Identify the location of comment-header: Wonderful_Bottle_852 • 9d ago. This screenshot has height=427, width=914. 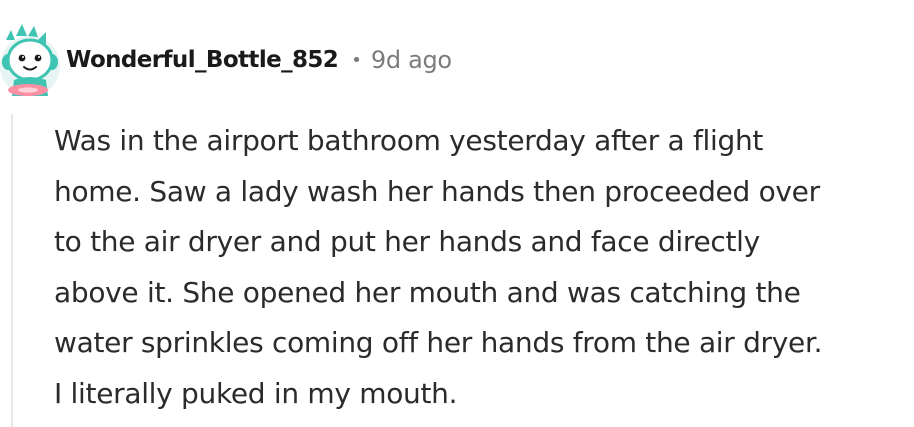
(259, 60).